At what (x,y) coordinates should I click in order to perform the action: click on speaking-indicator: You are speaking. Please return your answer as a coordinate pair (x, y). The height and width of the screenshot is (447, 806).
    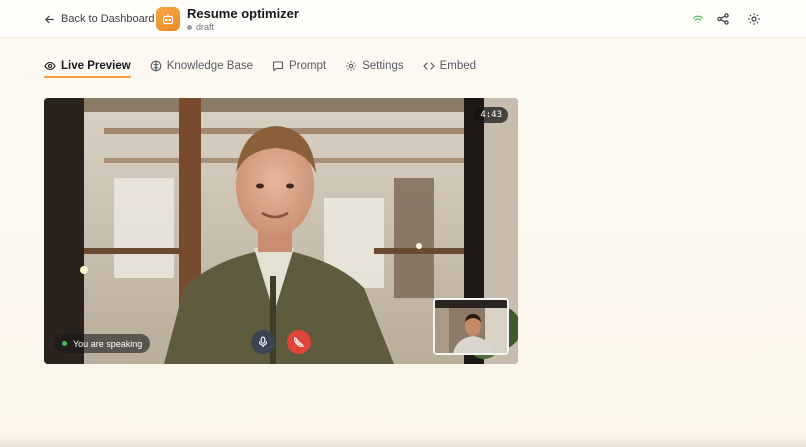
    Looking at the image, I should click on (102, 343).